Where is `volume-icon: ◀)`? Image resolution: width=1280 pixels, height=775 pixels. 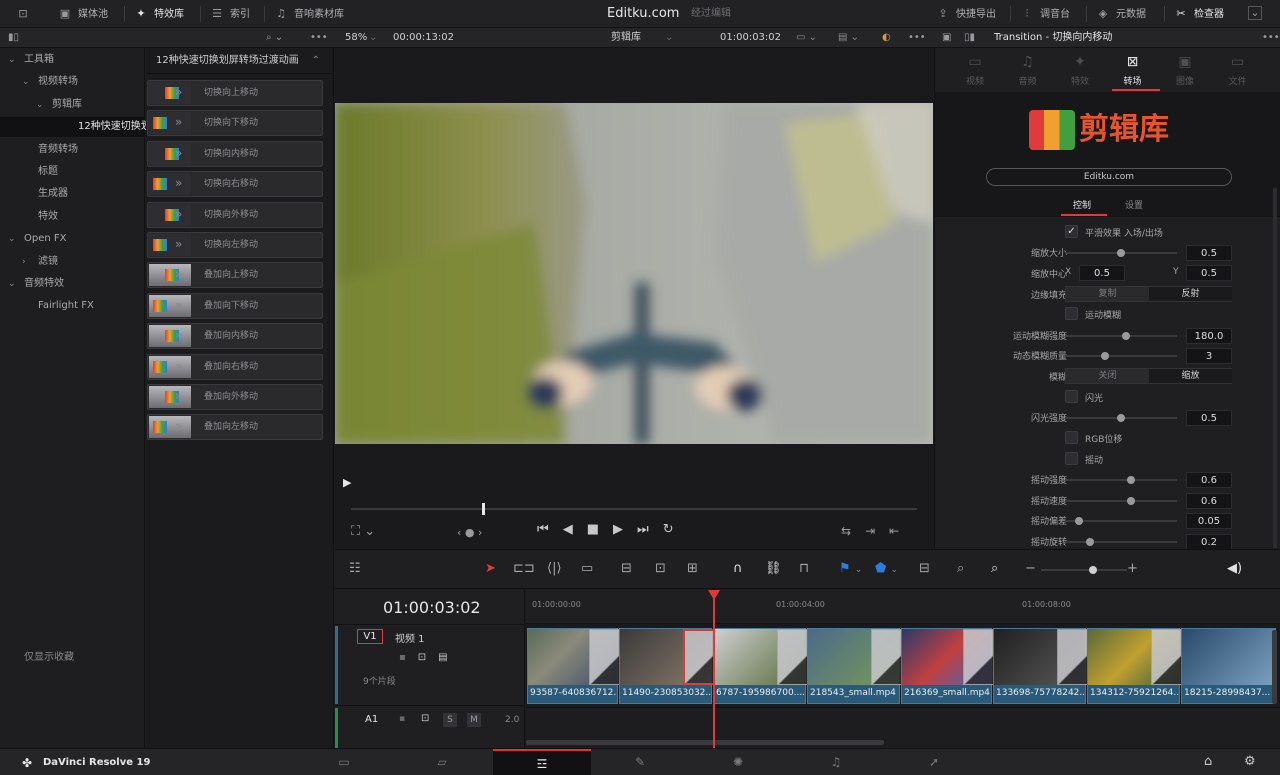 volume-icon: ◀) is located at coordinates (1234, 568).